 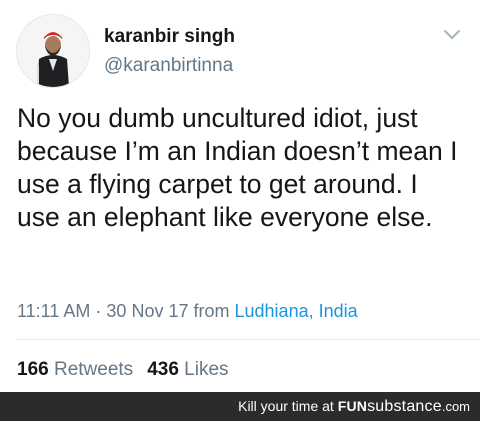 What do you see at coordinates (163, 369) in the screenshot?
I see `likes-count: 436` at bounding box center [163, 369].